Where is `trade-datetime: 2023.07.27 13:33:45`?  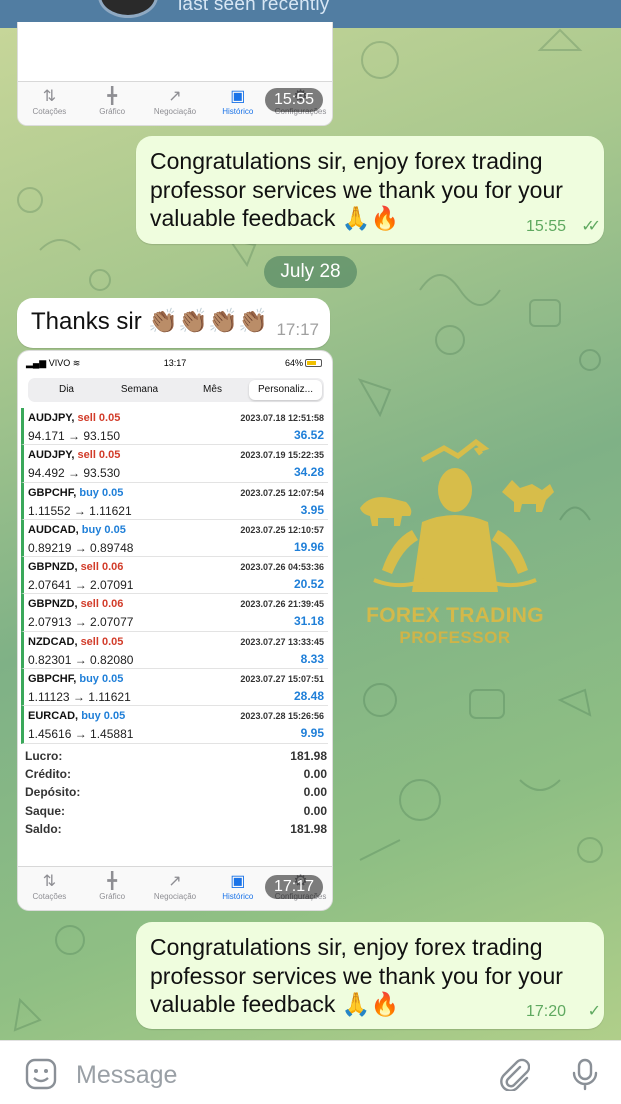
trade-datetime: 2023.07.27 13:33:45 is located at coordinates (282, 641).